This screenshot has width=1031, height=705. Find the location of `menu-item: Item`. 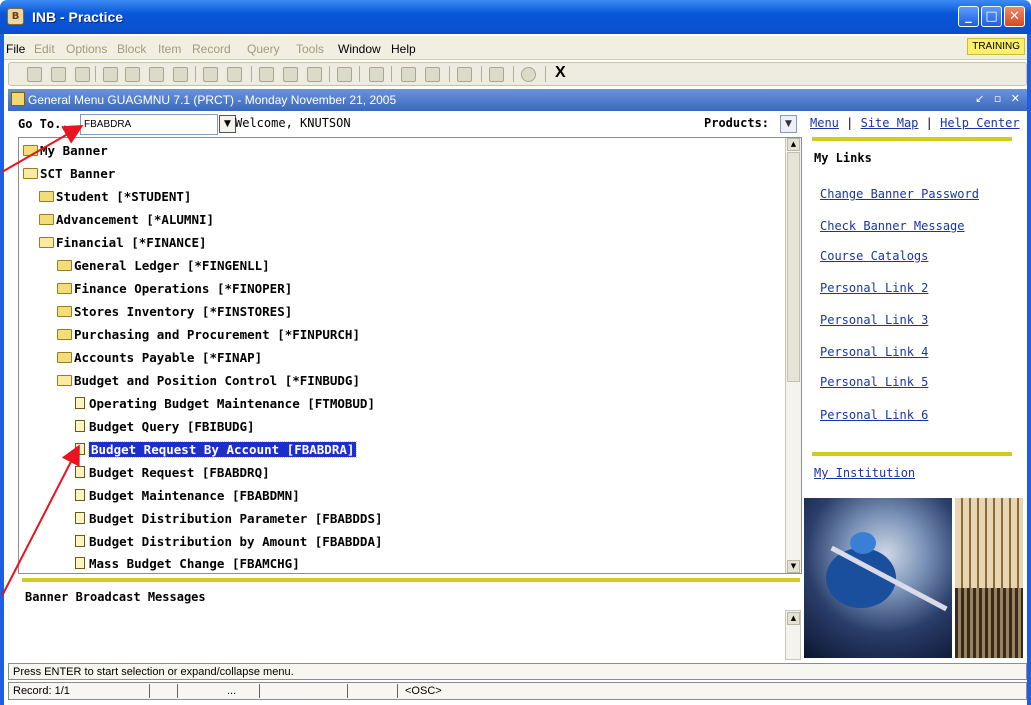

menu-item: Item is located at coordinates (169, 49).